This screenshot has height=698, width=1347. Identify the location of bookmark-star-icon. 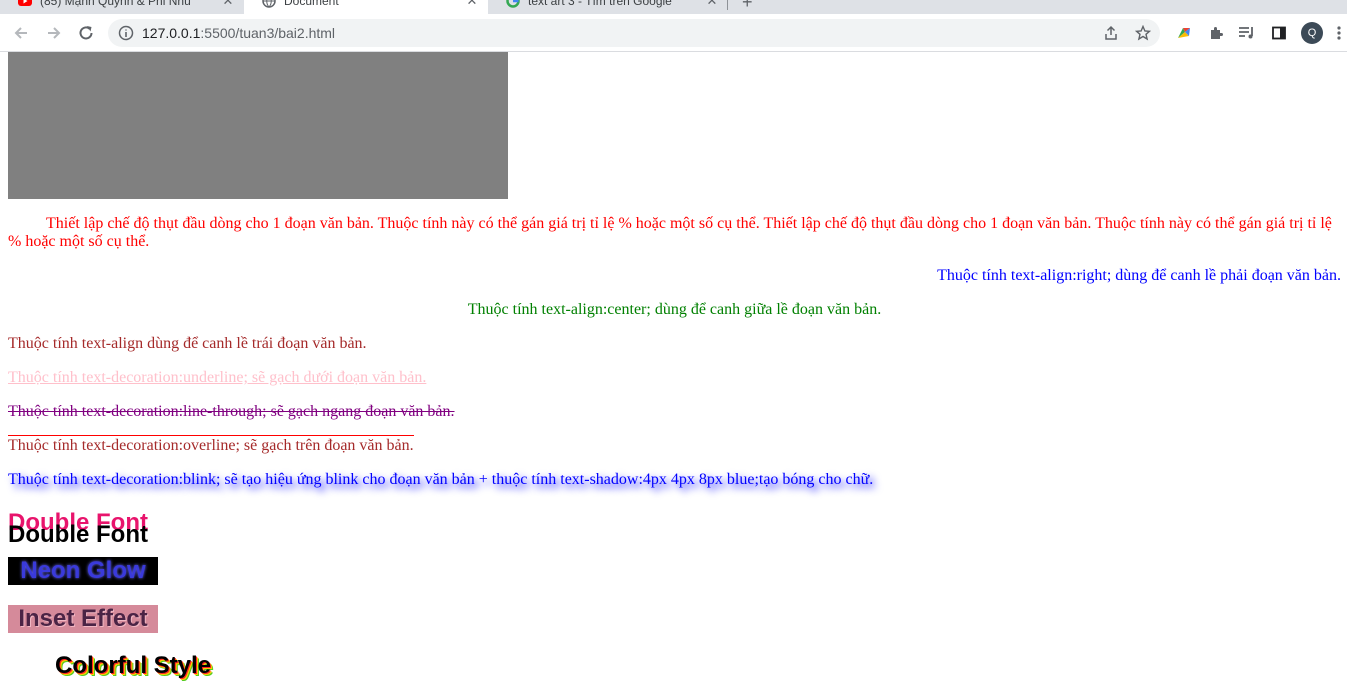
(1143, 33).